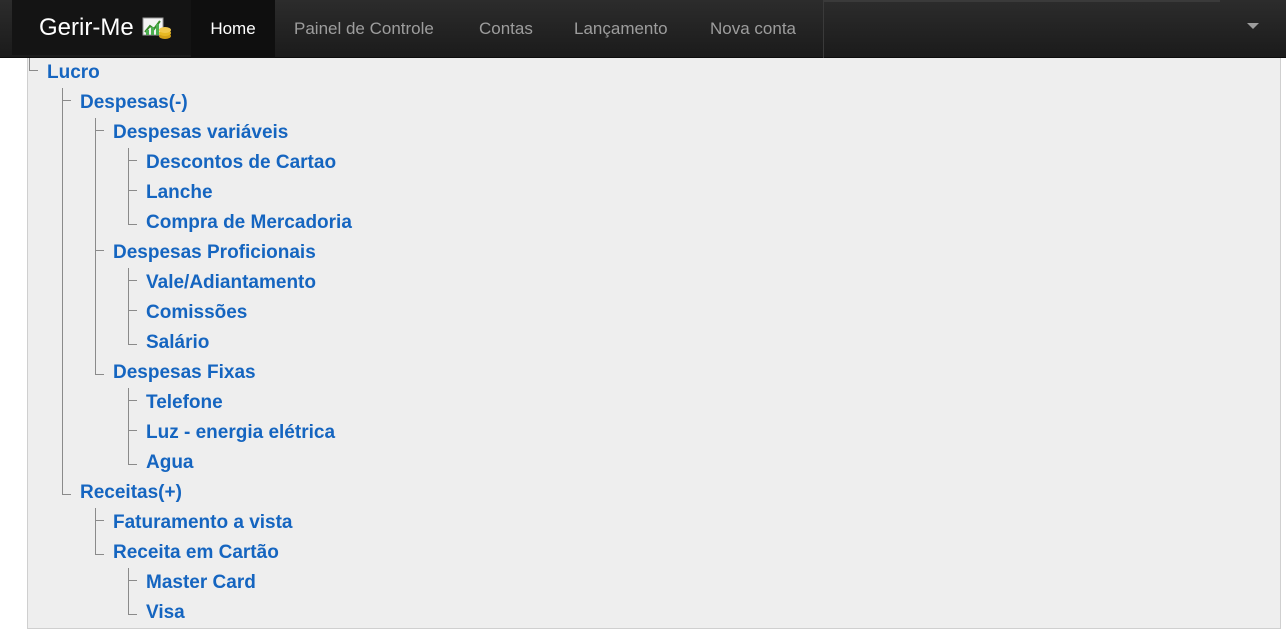 The height and width of the screenshot is (631, 1286). I want to click on tree-node-despesas-fixas: Despesas Fixas, so click(184, 373).